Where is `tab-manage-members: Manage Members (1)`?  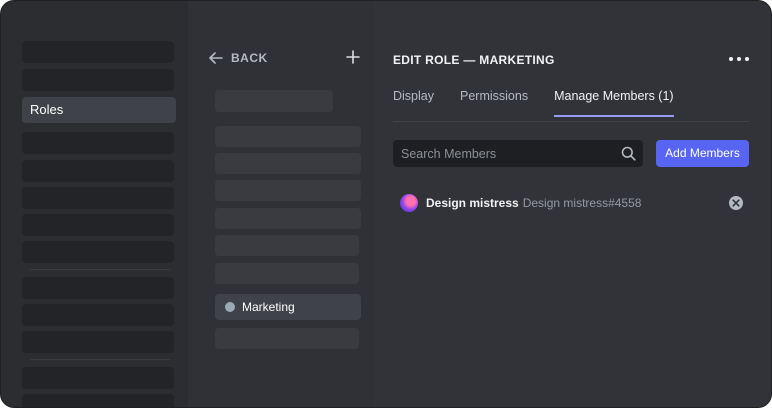 tab-manage-members: Manage Members (1) is located at coordinates (614, 103).